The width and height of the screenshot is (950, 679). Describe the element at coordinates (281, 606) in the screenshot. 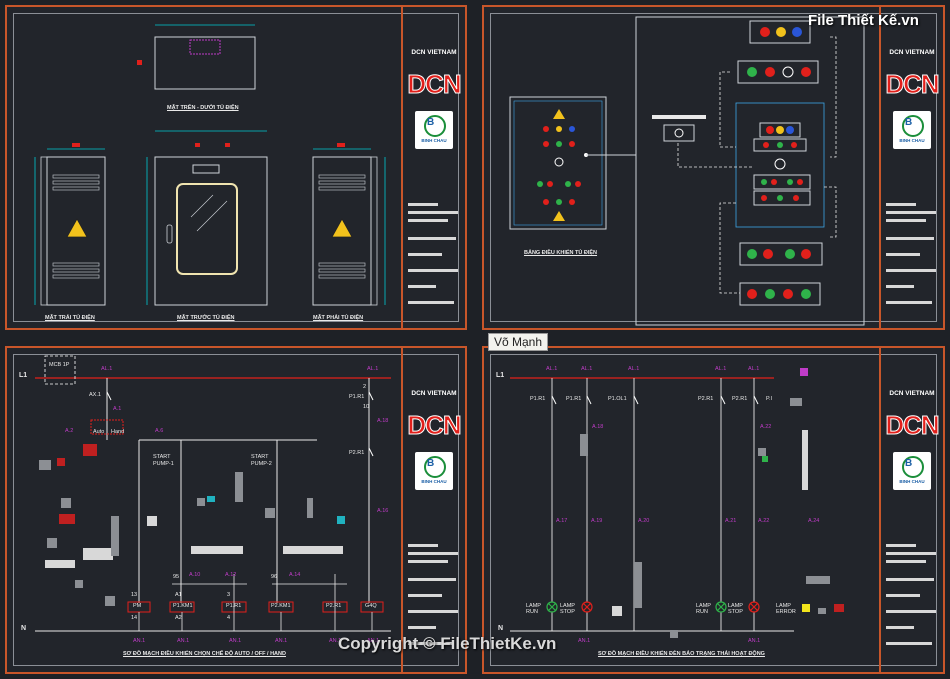

I see `coil-p2km1: P2.KM1` at that location.